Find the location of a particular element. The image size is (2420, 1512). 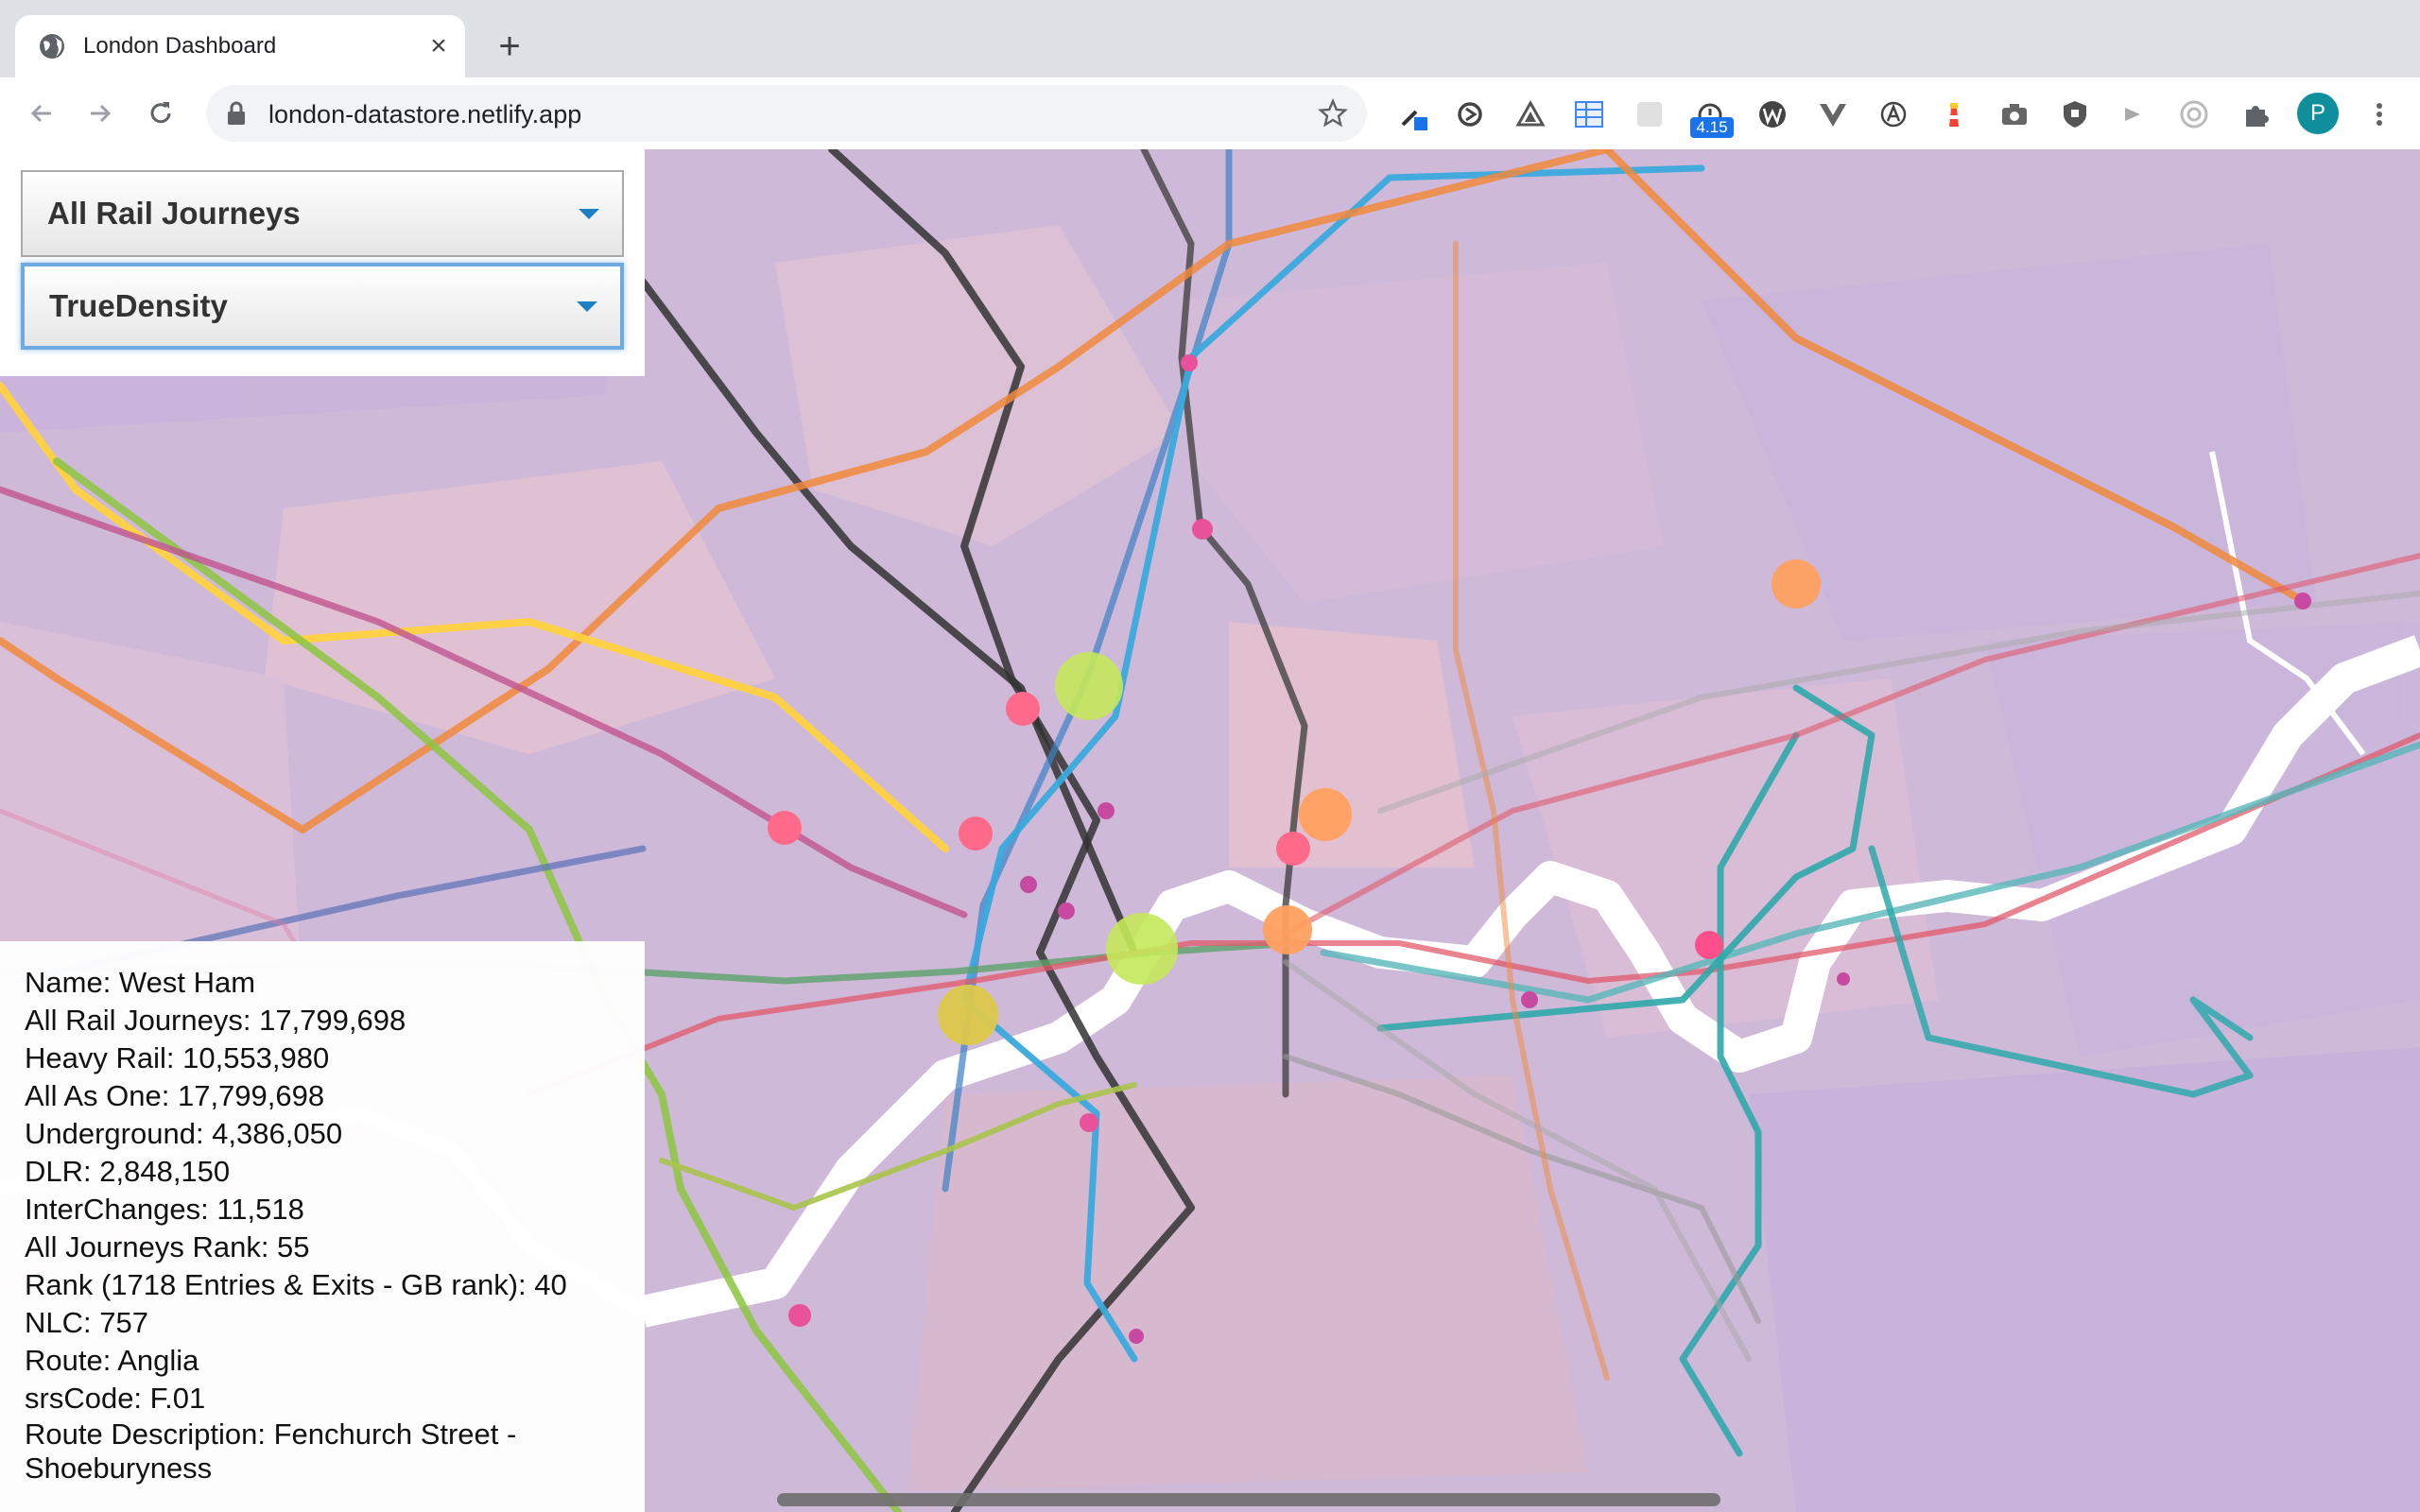

target-icon is located at coordinates (2194, 114).